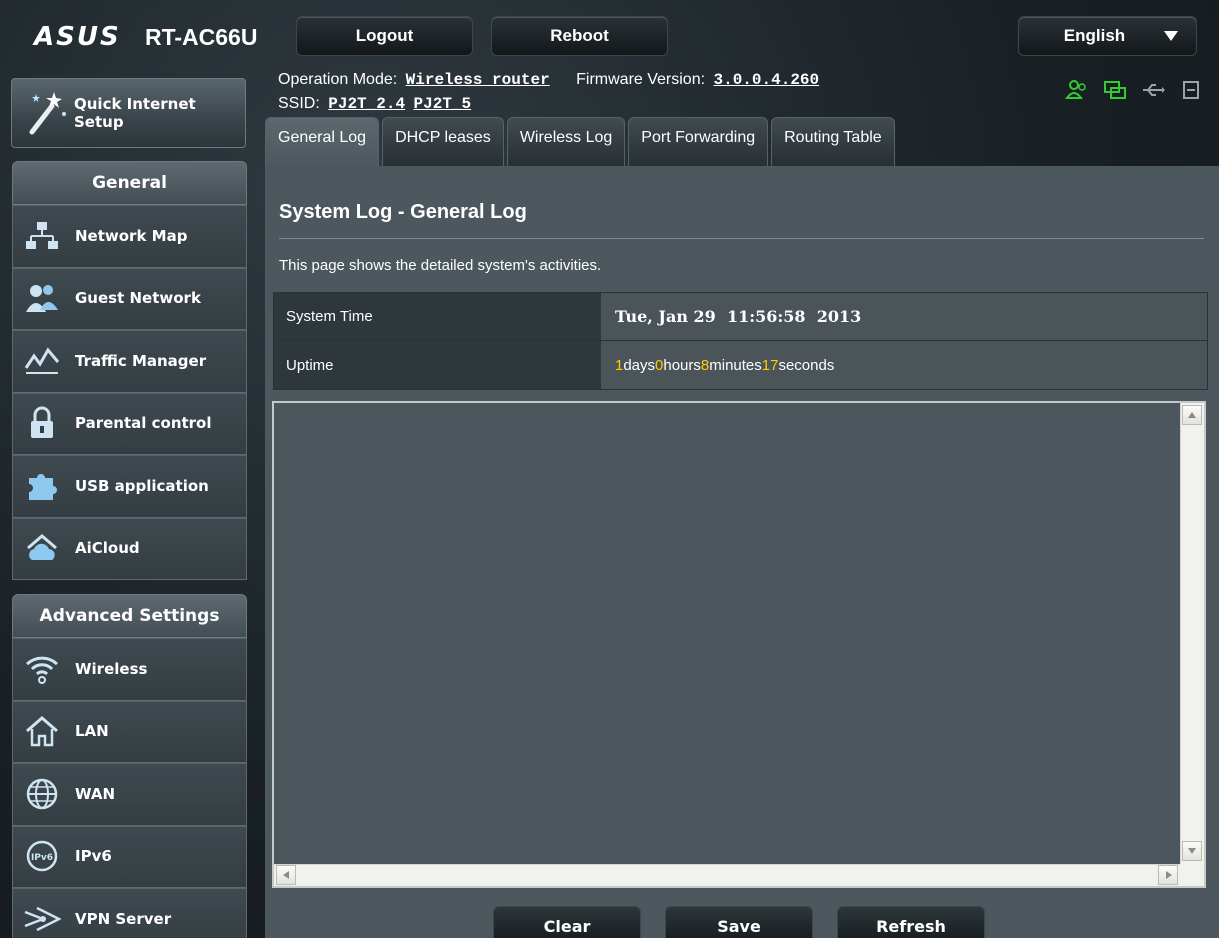 Image resolution: width=1219 pixels, height=938 pixels. Describe the element at coordinates (93, 856) in the screenshot. I see `sidebar-item-label: IPv6` at that location.